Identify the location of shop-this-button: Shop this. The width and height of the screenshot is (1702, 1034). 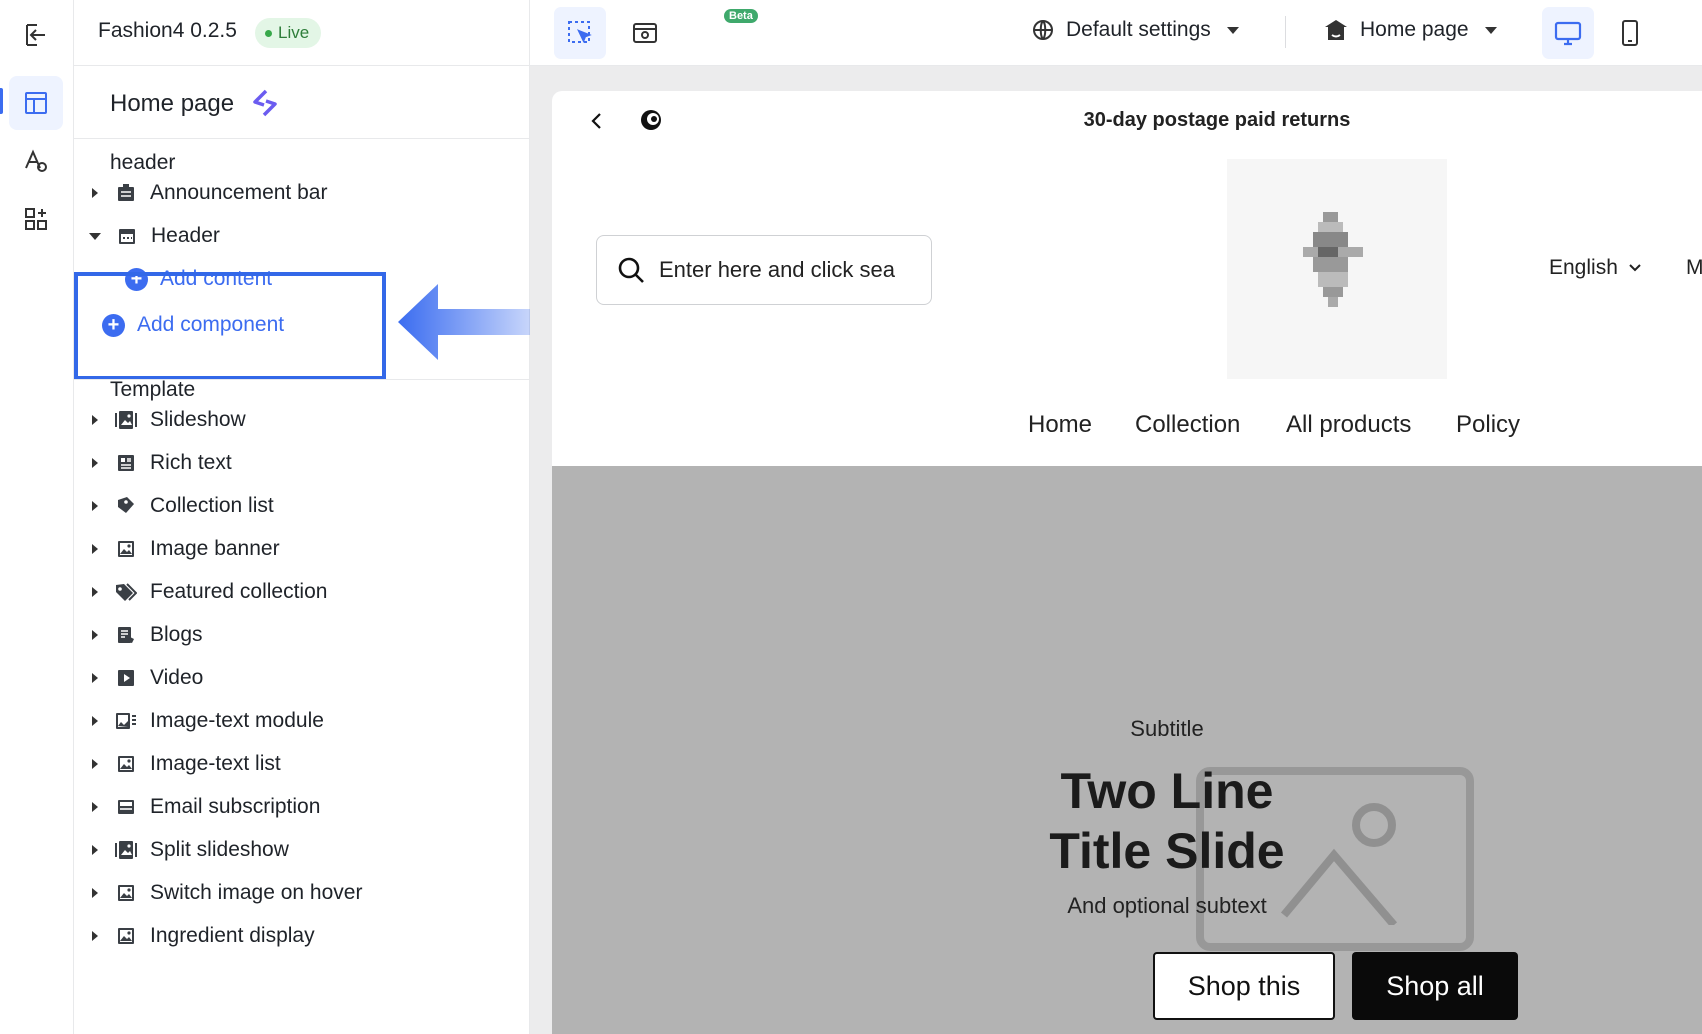
(1244, 986).